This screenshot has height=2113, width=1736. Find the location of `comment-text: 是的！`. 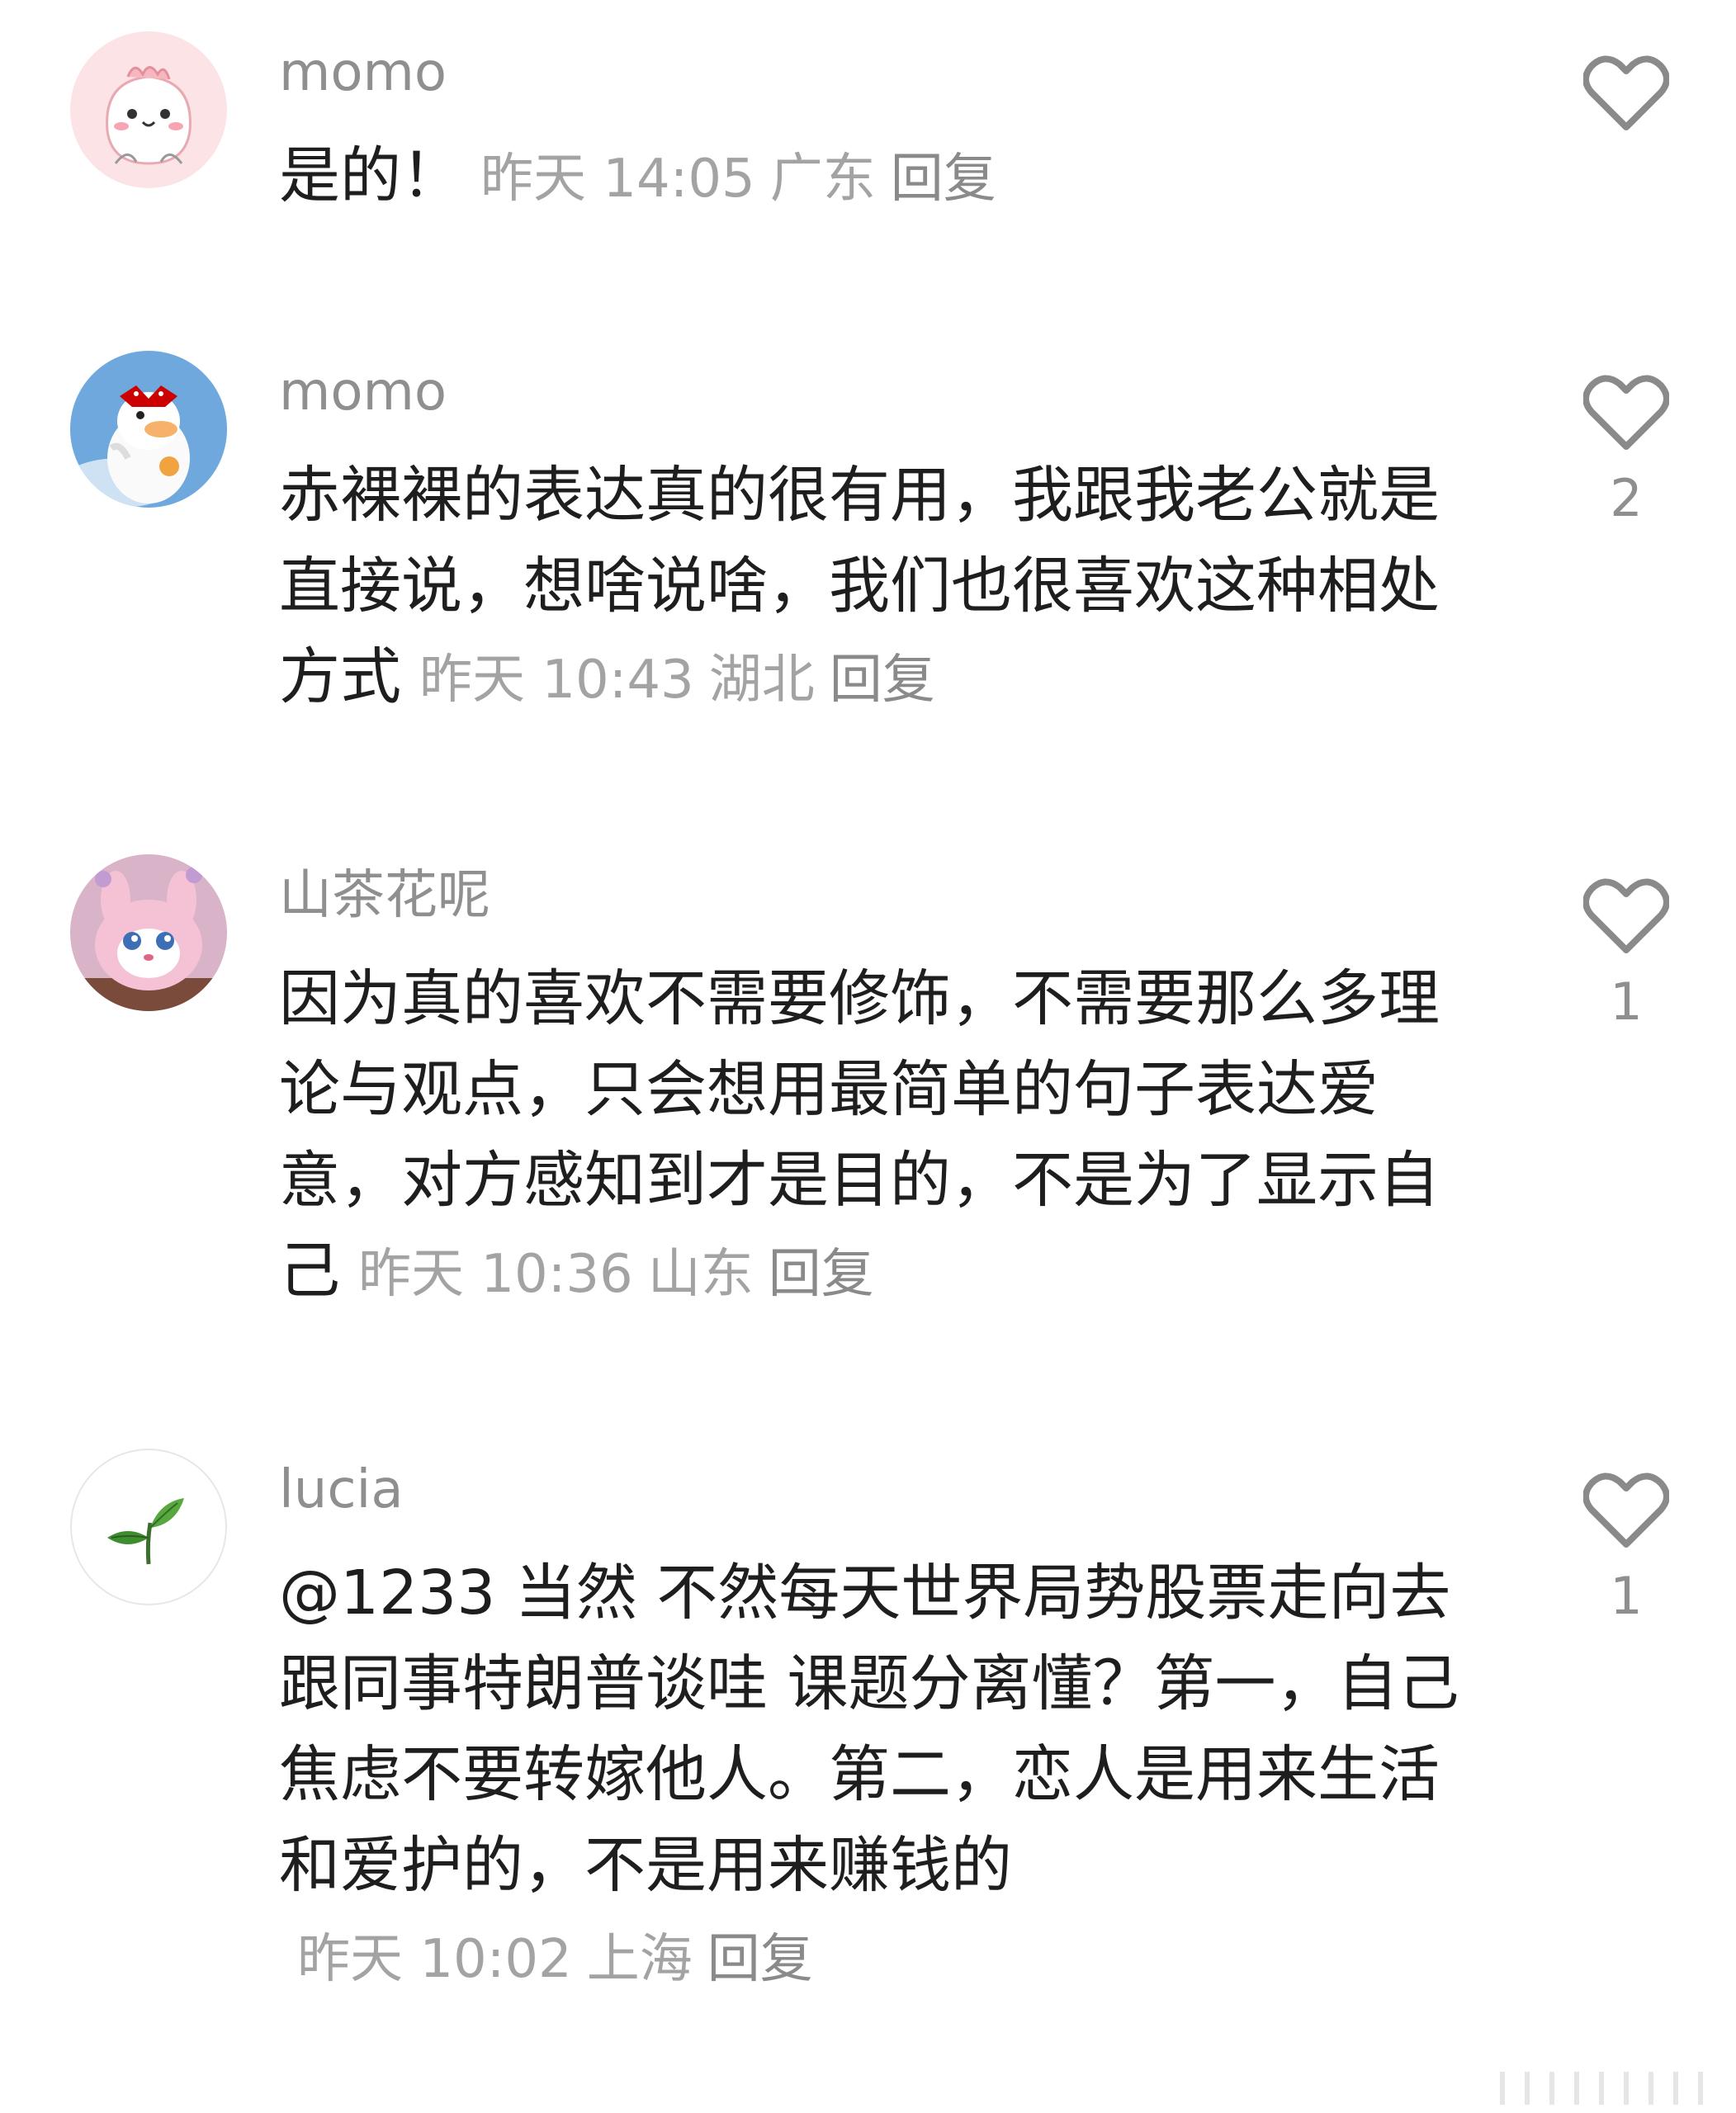

comment-text: 是的！ is located at coordinates (370, 175).